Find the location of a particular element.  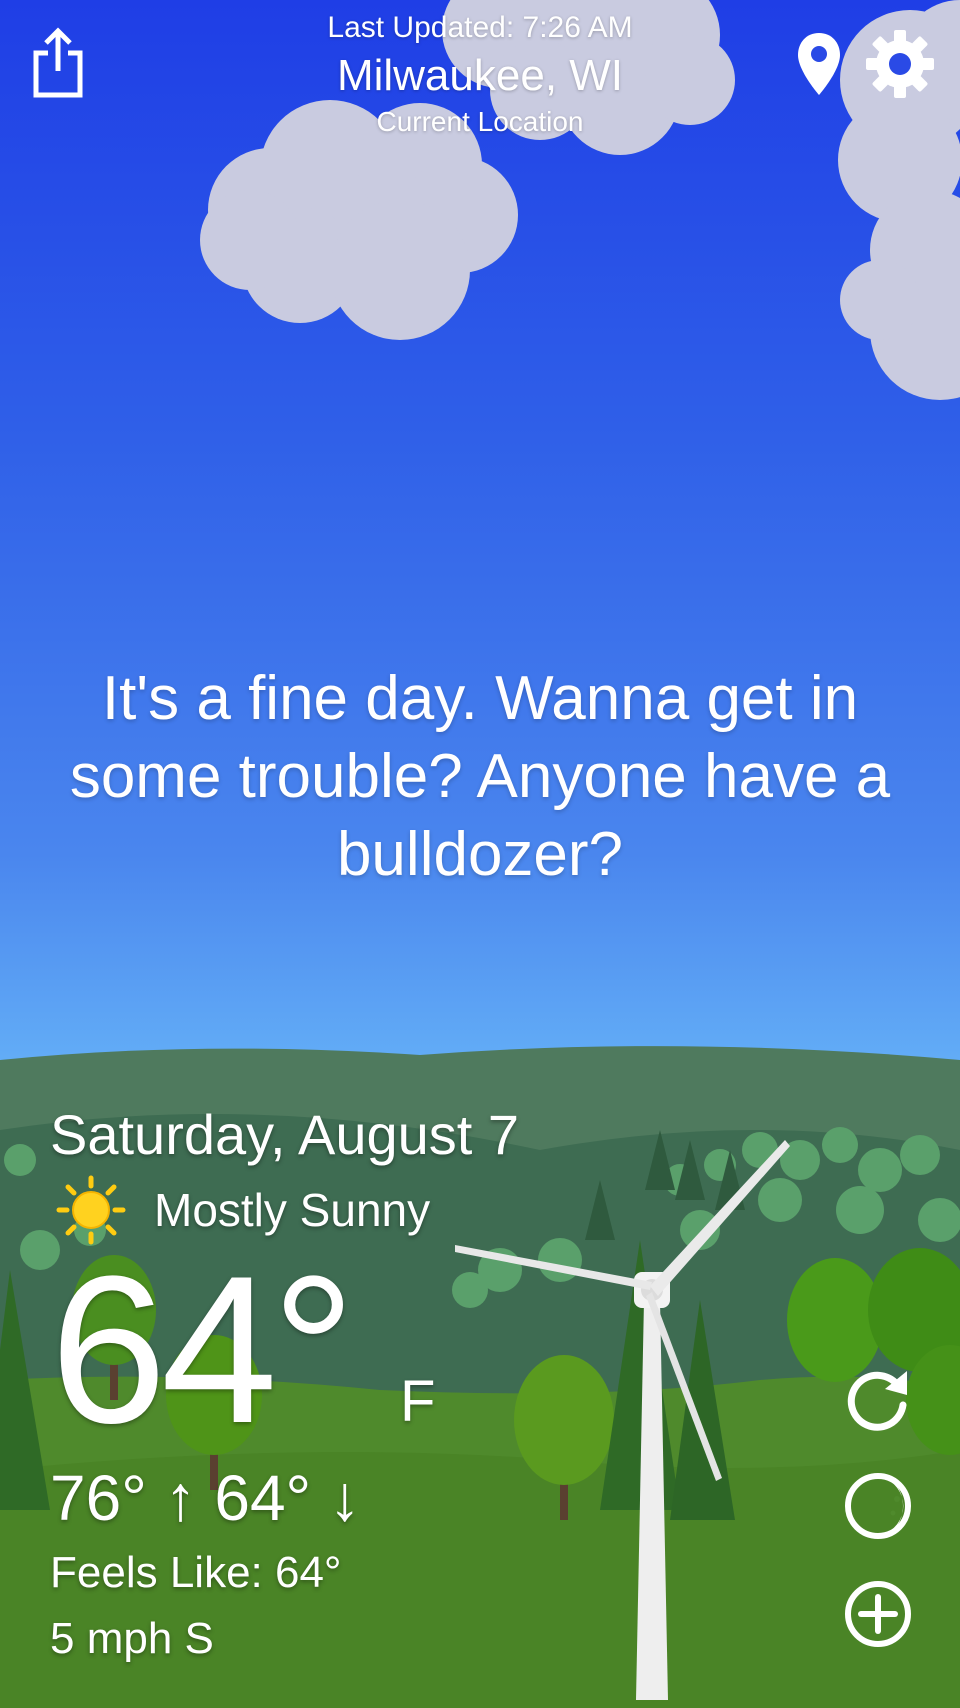

add-circle-icon is located at coordinates (878, 1614).